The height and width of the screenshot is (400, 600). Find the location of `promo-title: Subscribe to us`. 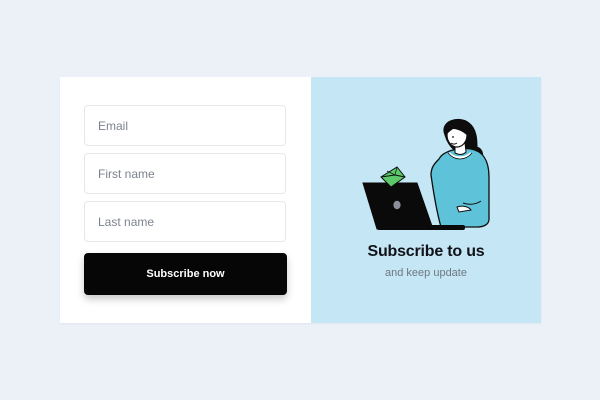

promo-title: Subscribe to us is located at coordinates (426, 251).